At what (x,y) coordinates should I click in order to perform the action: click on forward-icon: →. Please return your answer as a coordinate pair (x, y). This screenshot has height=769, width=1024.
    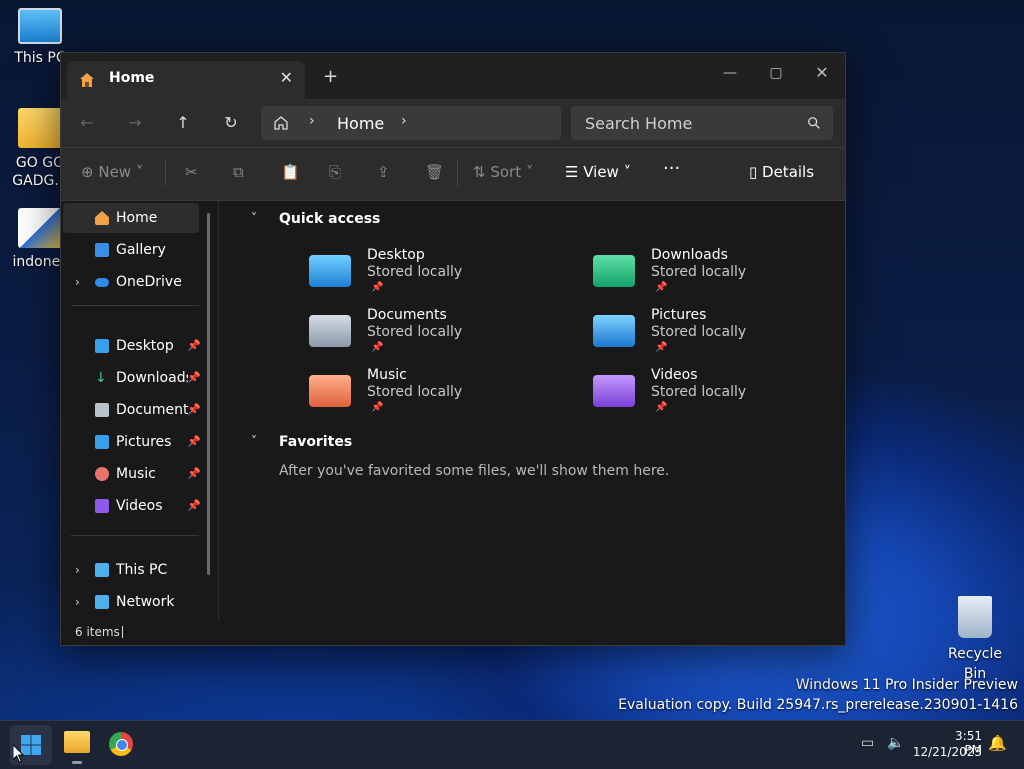
    Looking at the image, I should click on (135, 122).